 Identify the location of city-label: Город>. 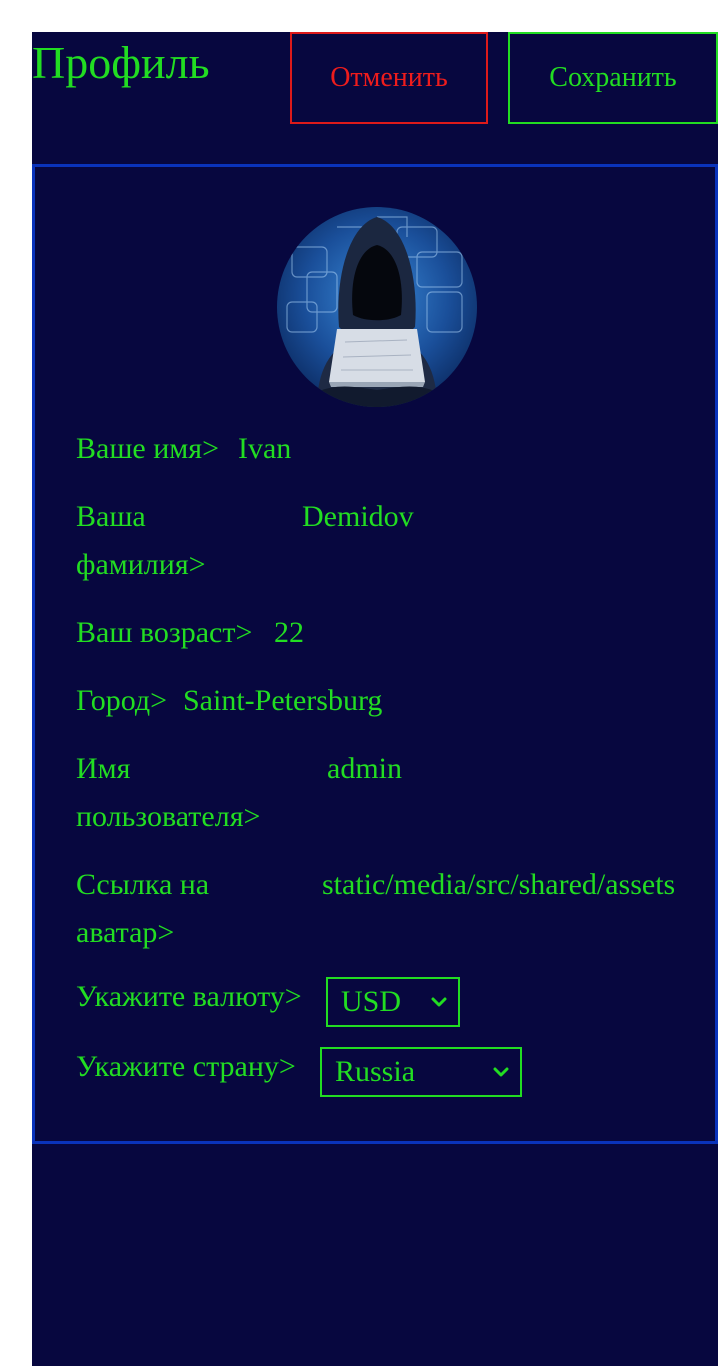
(122, 700).